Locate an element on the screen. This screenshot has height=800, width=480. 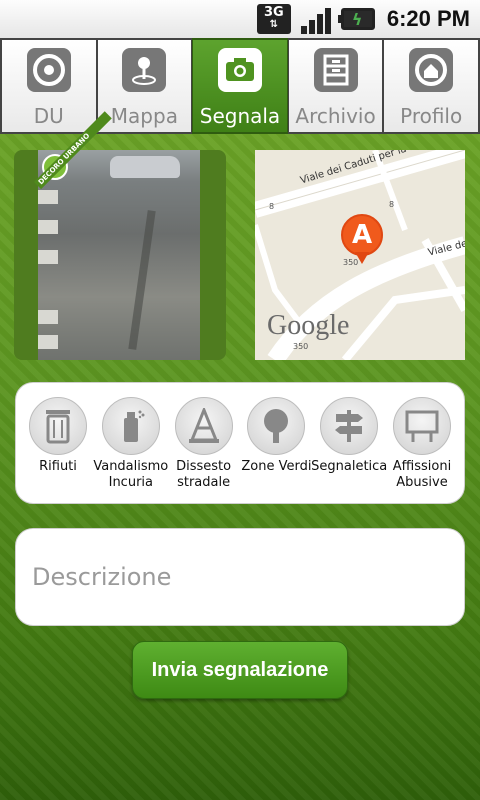
google-logo: Google is located at coordinates (308, 325).